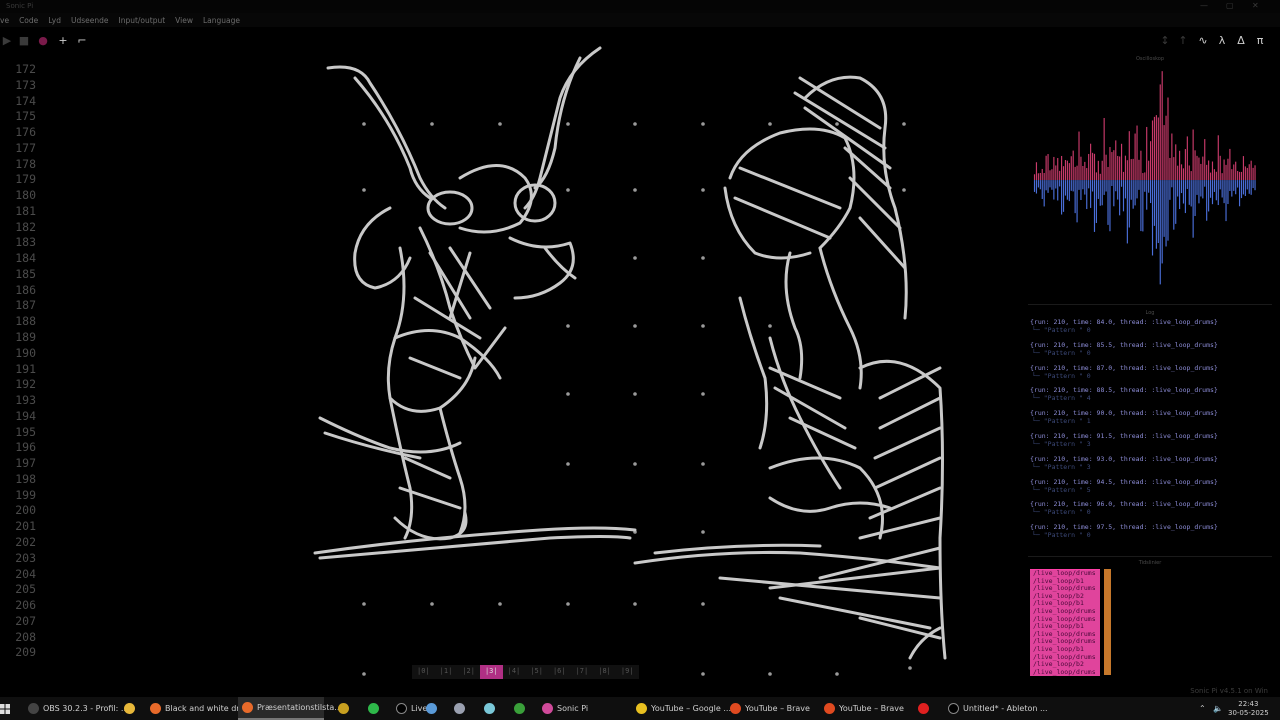 The image size is (1280, 720). I want to click on run-button: ▶, so click(7, 40).